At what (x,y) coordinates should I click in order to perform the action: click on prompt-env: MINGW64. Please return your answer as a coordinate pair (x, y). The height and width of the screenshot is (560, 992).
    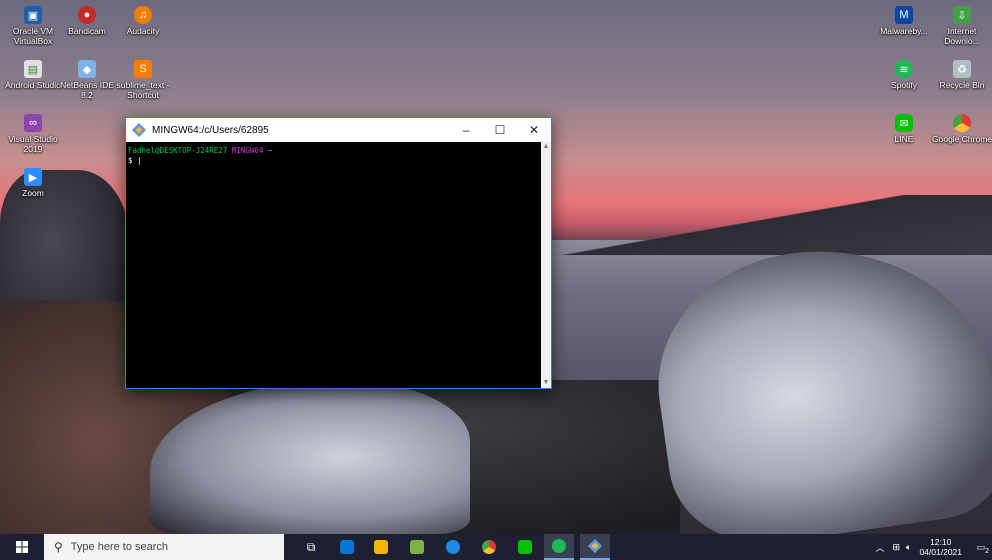
    Looking at the image, I should click on (247, 150).